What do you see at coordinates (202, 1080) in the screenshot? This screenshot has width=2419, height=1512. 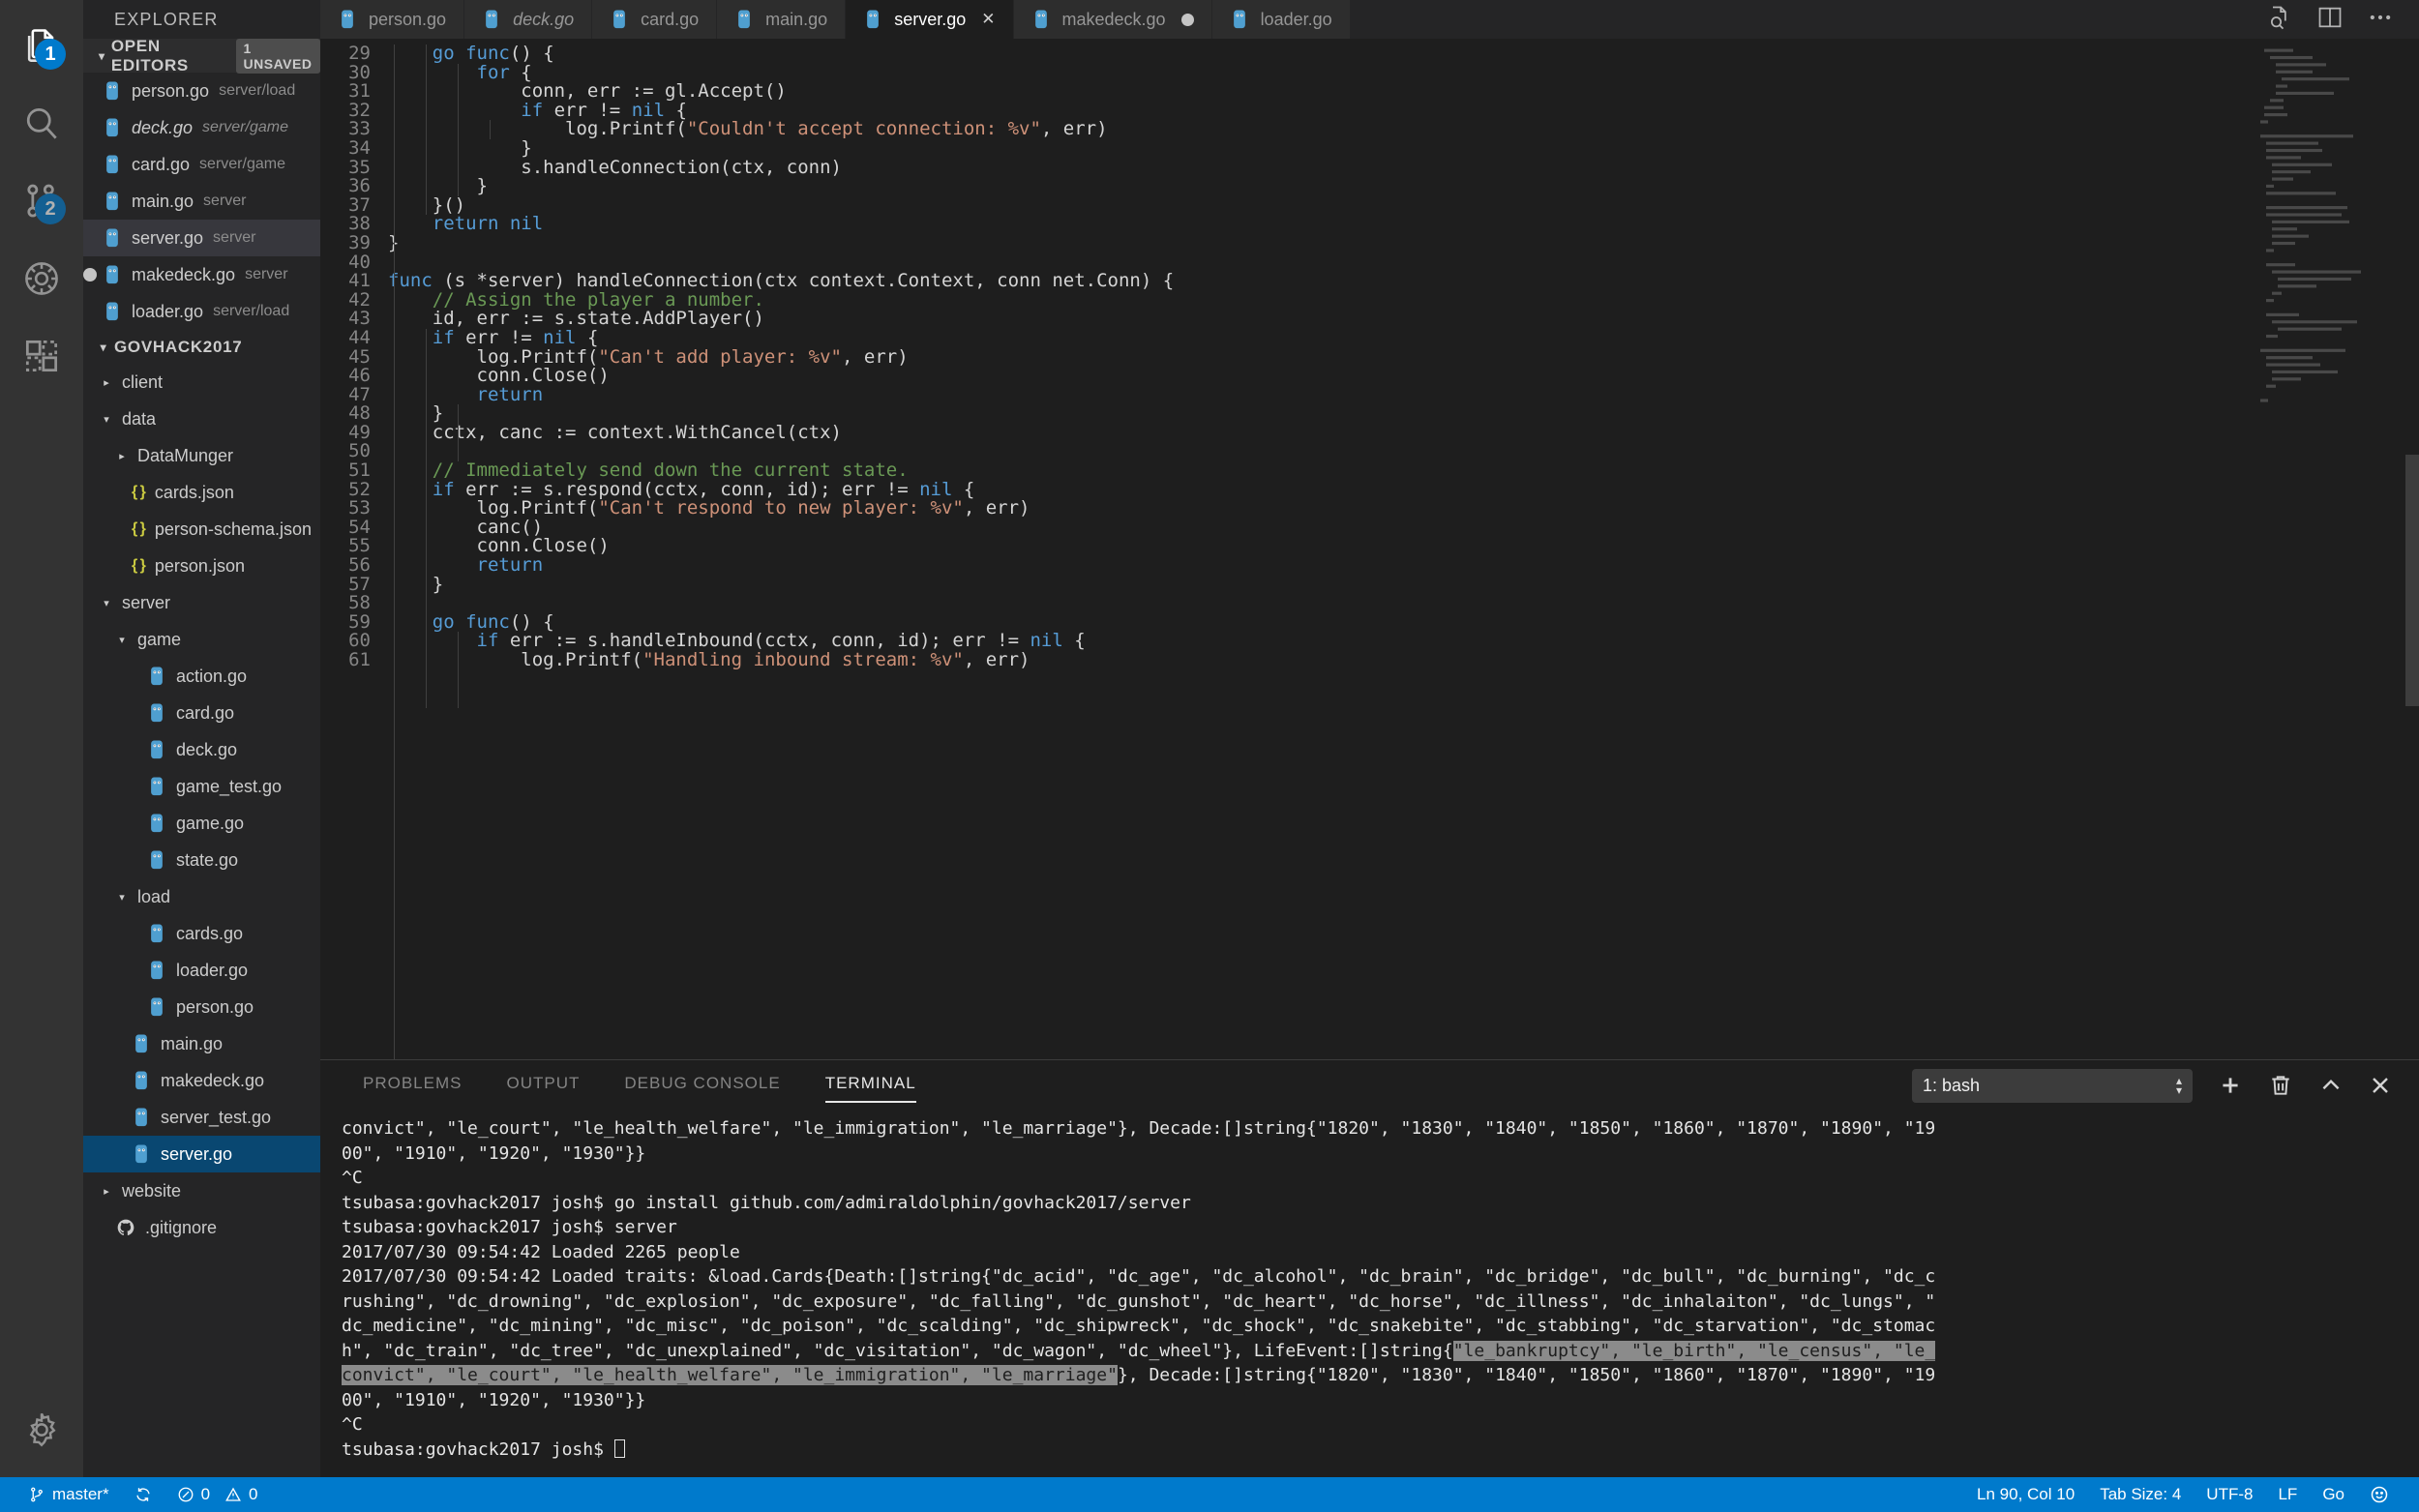 I see `tree-item: makedeck.go` at bounding box center [202, 1080].